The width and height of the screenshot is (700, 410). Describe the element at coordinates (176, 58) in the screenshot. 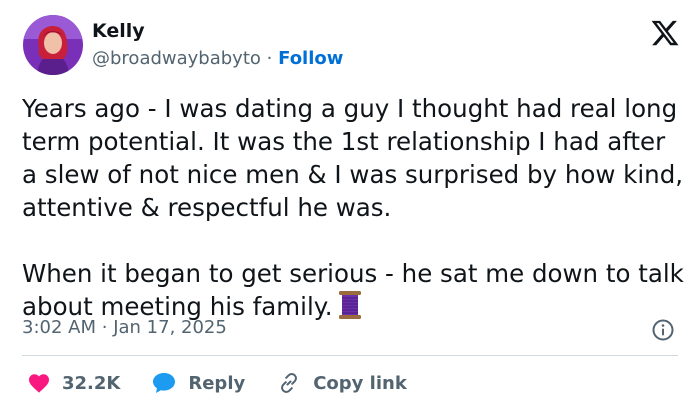

I see `author-handle: @broadwaybabyto` at that location.